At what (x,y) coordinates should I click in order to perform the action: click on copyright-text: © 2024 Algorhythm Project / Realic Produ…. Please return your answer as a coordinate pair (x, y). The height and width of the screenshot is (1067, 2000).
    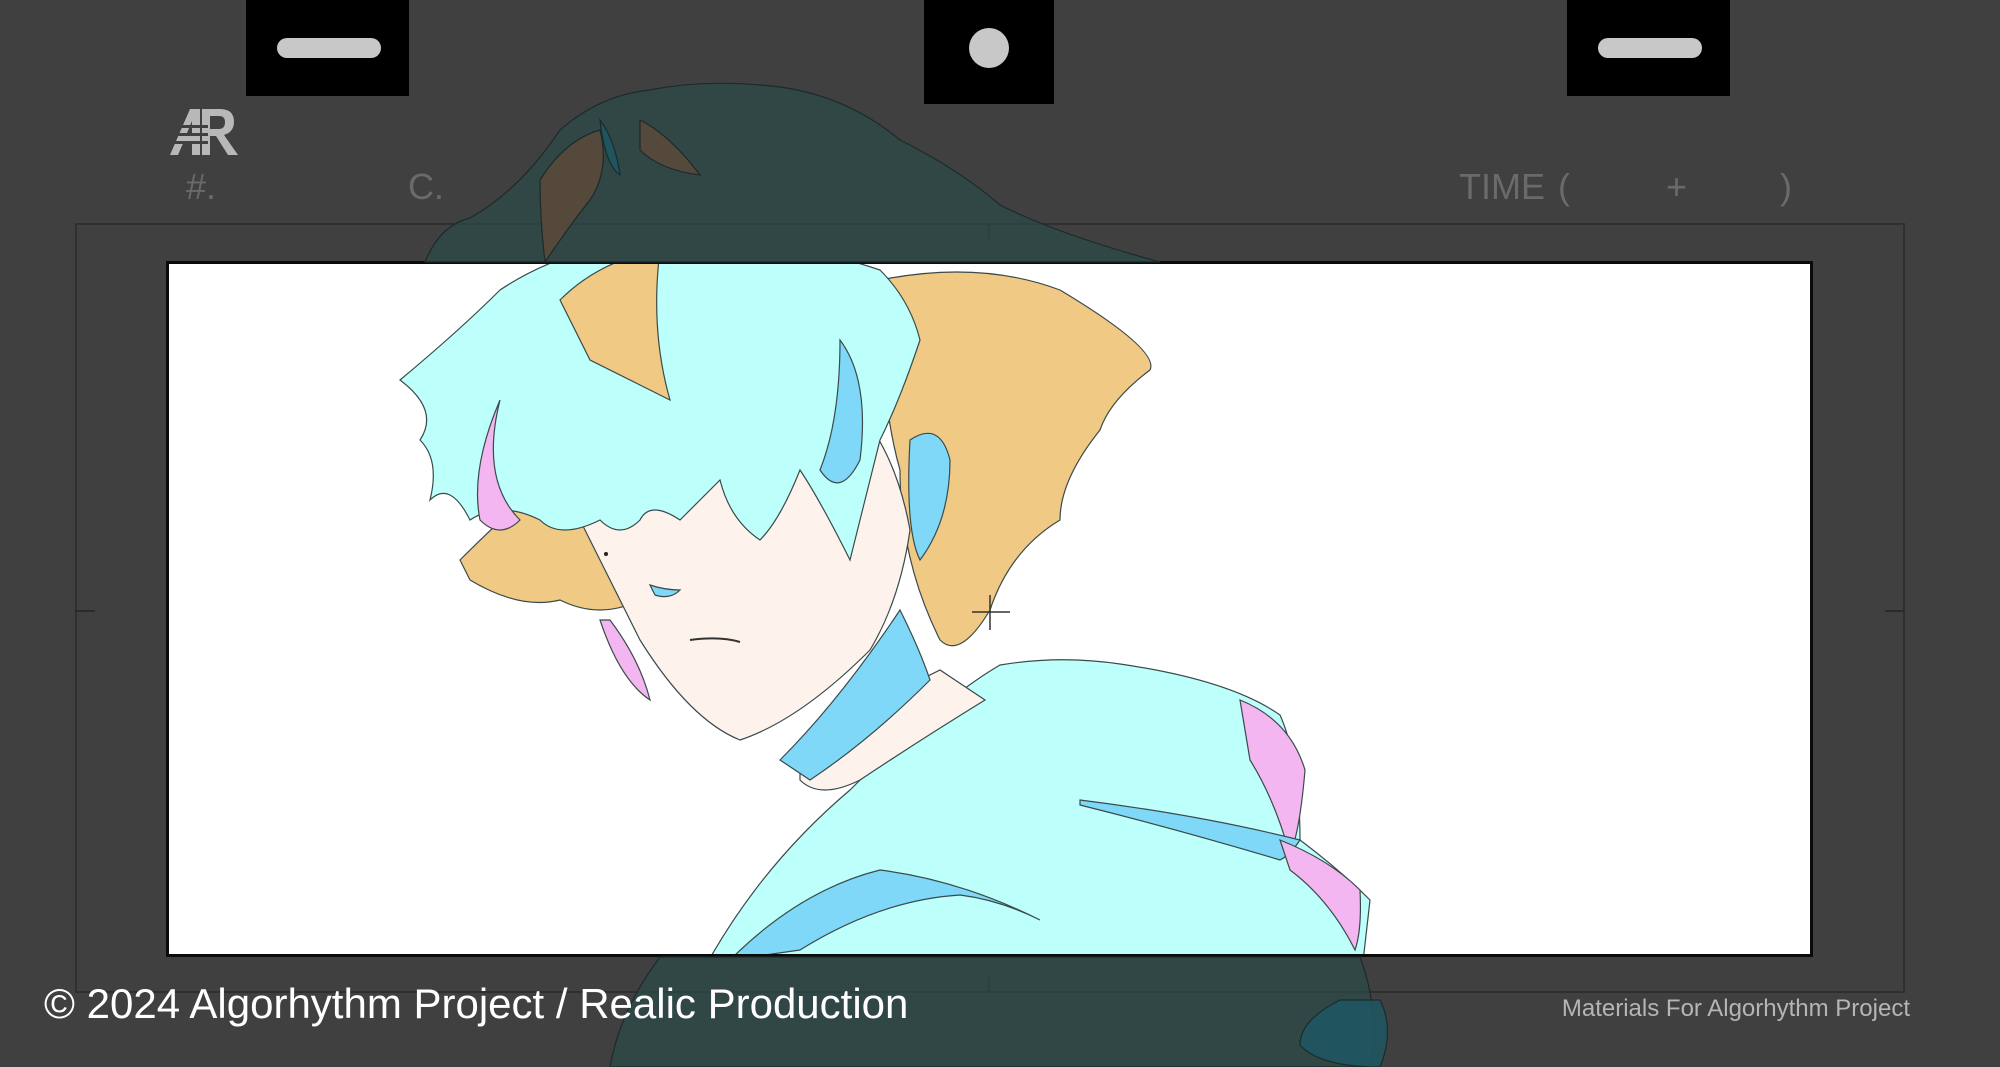
    Looking at the image, I should click on (476, 1003).